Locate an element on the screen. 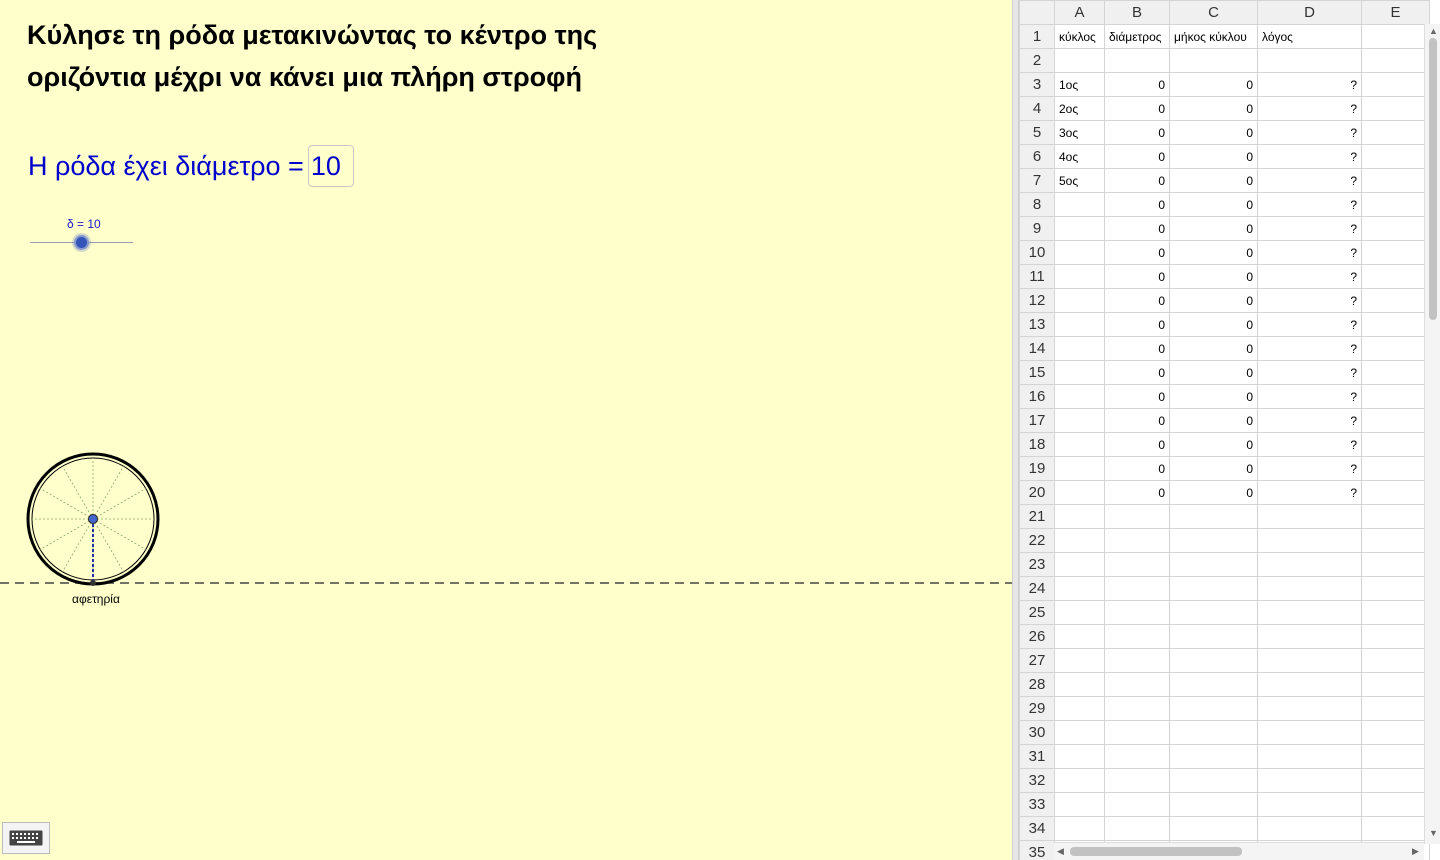 This screenshot has width=1440, height=860. row-header: 7 is located at coordinates (1037, 180).